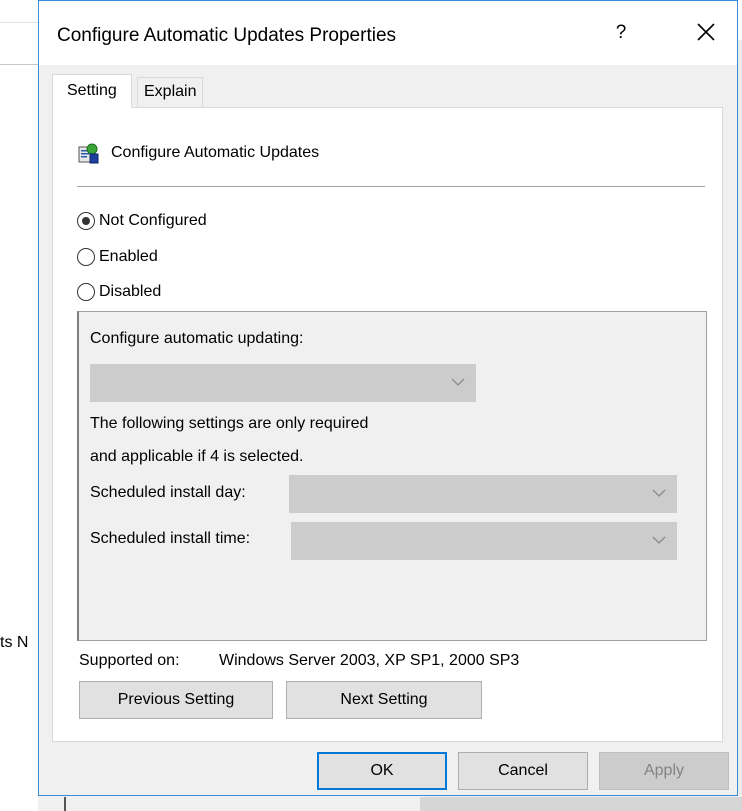  What do you see at coordinates (92, 91) in the screenshot?
I see `tab-setting: Setting` at bounding box center [92, 91].